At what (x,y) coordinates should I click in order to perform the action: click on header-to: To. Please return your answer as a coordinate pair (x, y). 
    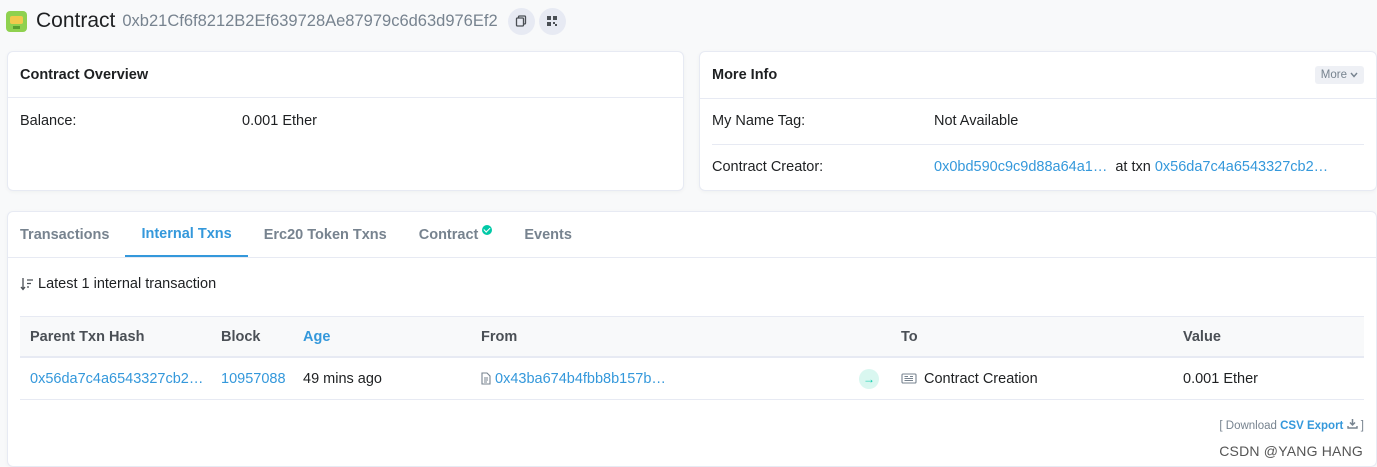
    Looking at the image, I should click on (909, 336).